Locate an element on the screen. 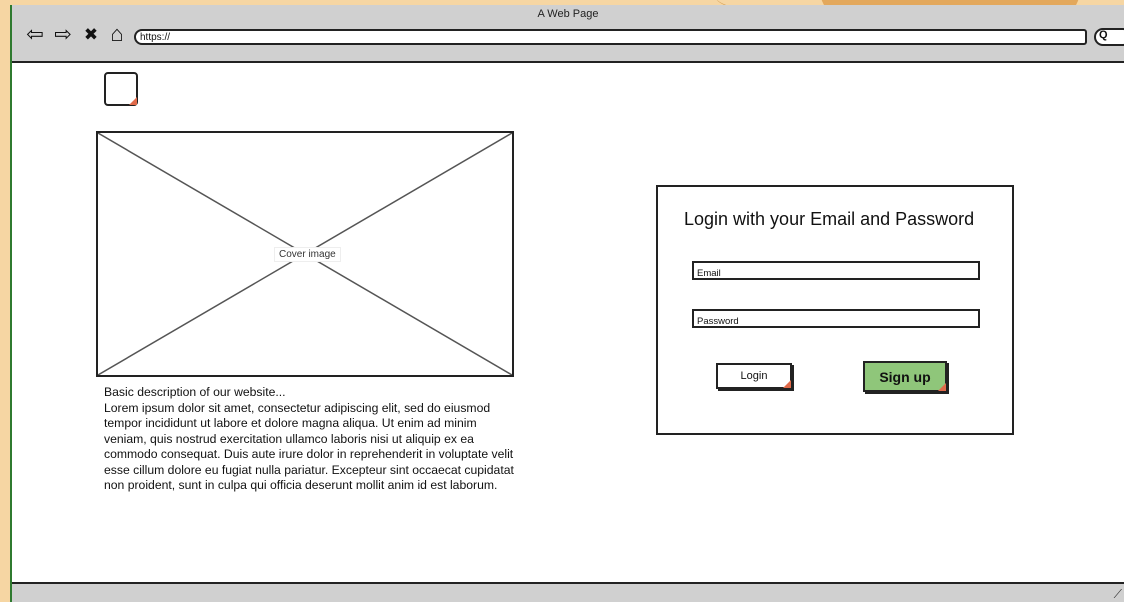  signup-button: Sign up is located at coordinates (905, 376).